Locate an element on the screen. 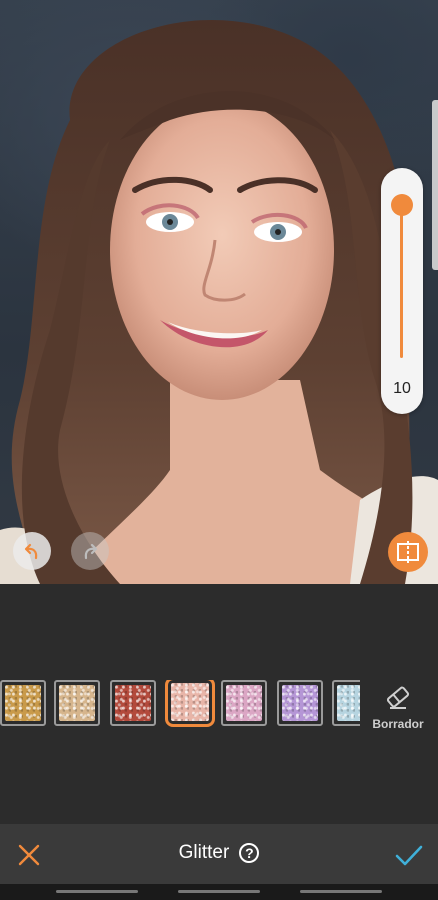 Image resolution: width=438 pixels, height=900 pixels. compare-split-icon is located at coordinates (408, 552).